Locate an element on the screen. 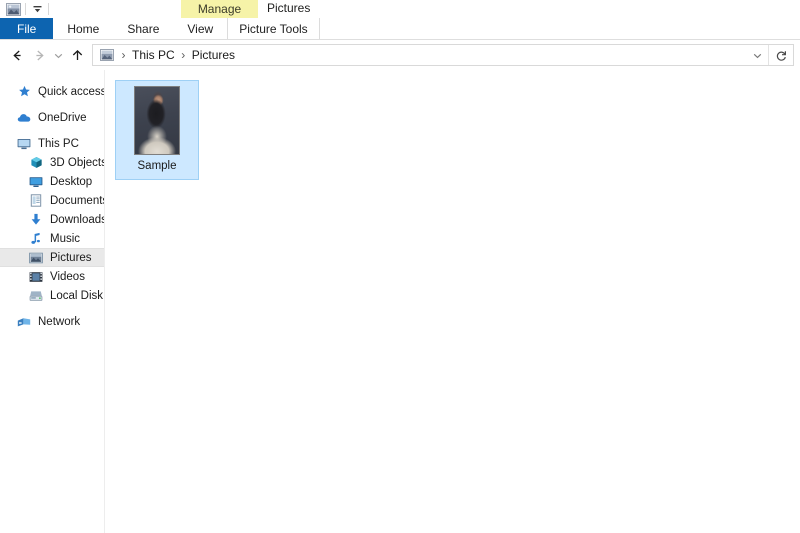 Image resolution: width=800 pixels, height=533 pixels. sidebar-item-label: Downloads is located at coordinates (77, 219).